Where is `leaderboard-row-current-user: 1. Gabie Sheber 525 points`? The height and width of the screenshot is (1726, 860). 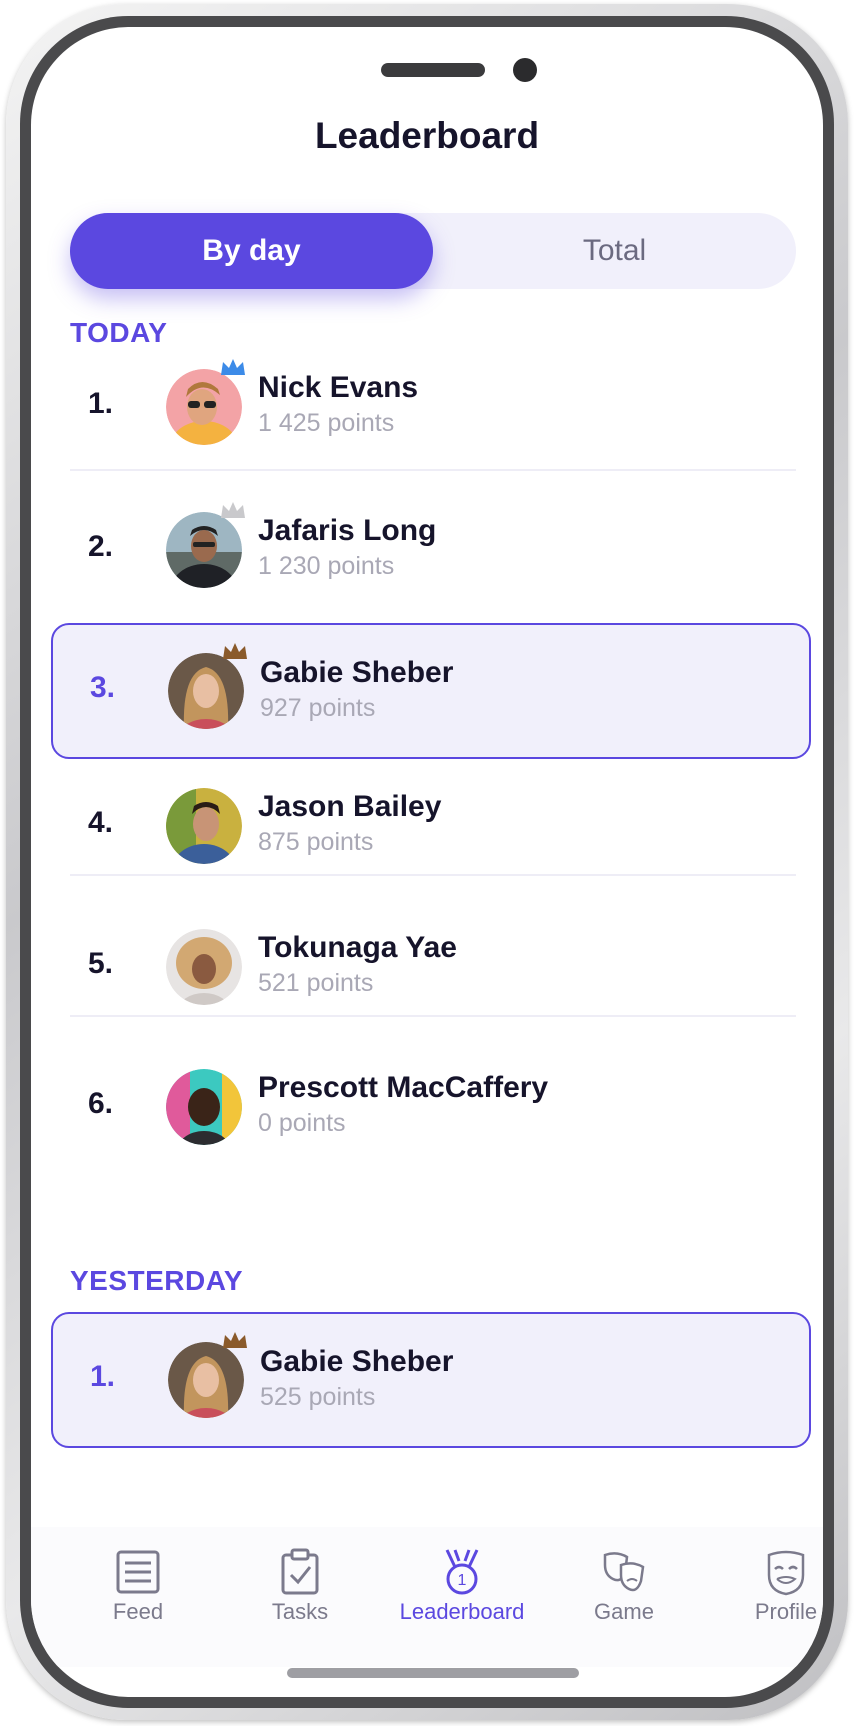
leaderboard-row-current-user: 1. Gabie Sheber 525 points is located at coordinates (431, 1380).